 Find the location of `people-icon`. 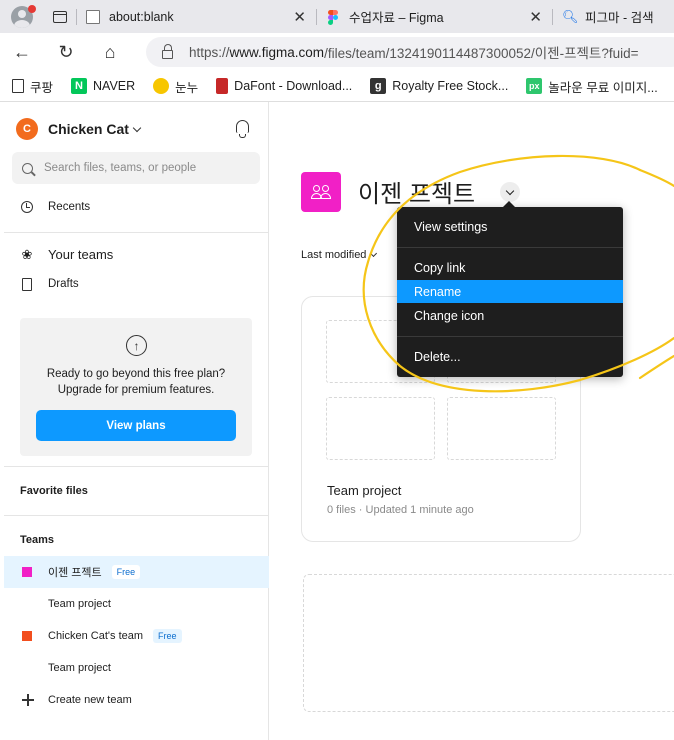

people-icon is located at coordinates (321, 192).